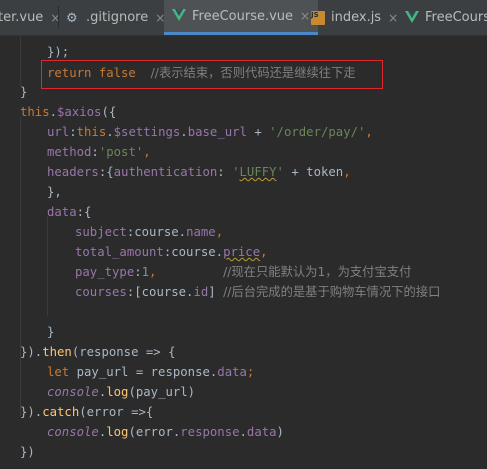  Describe the element at coordinates (165, 432) in the screenshot. I see `code-line: console.log(error.response.data)` at that location.